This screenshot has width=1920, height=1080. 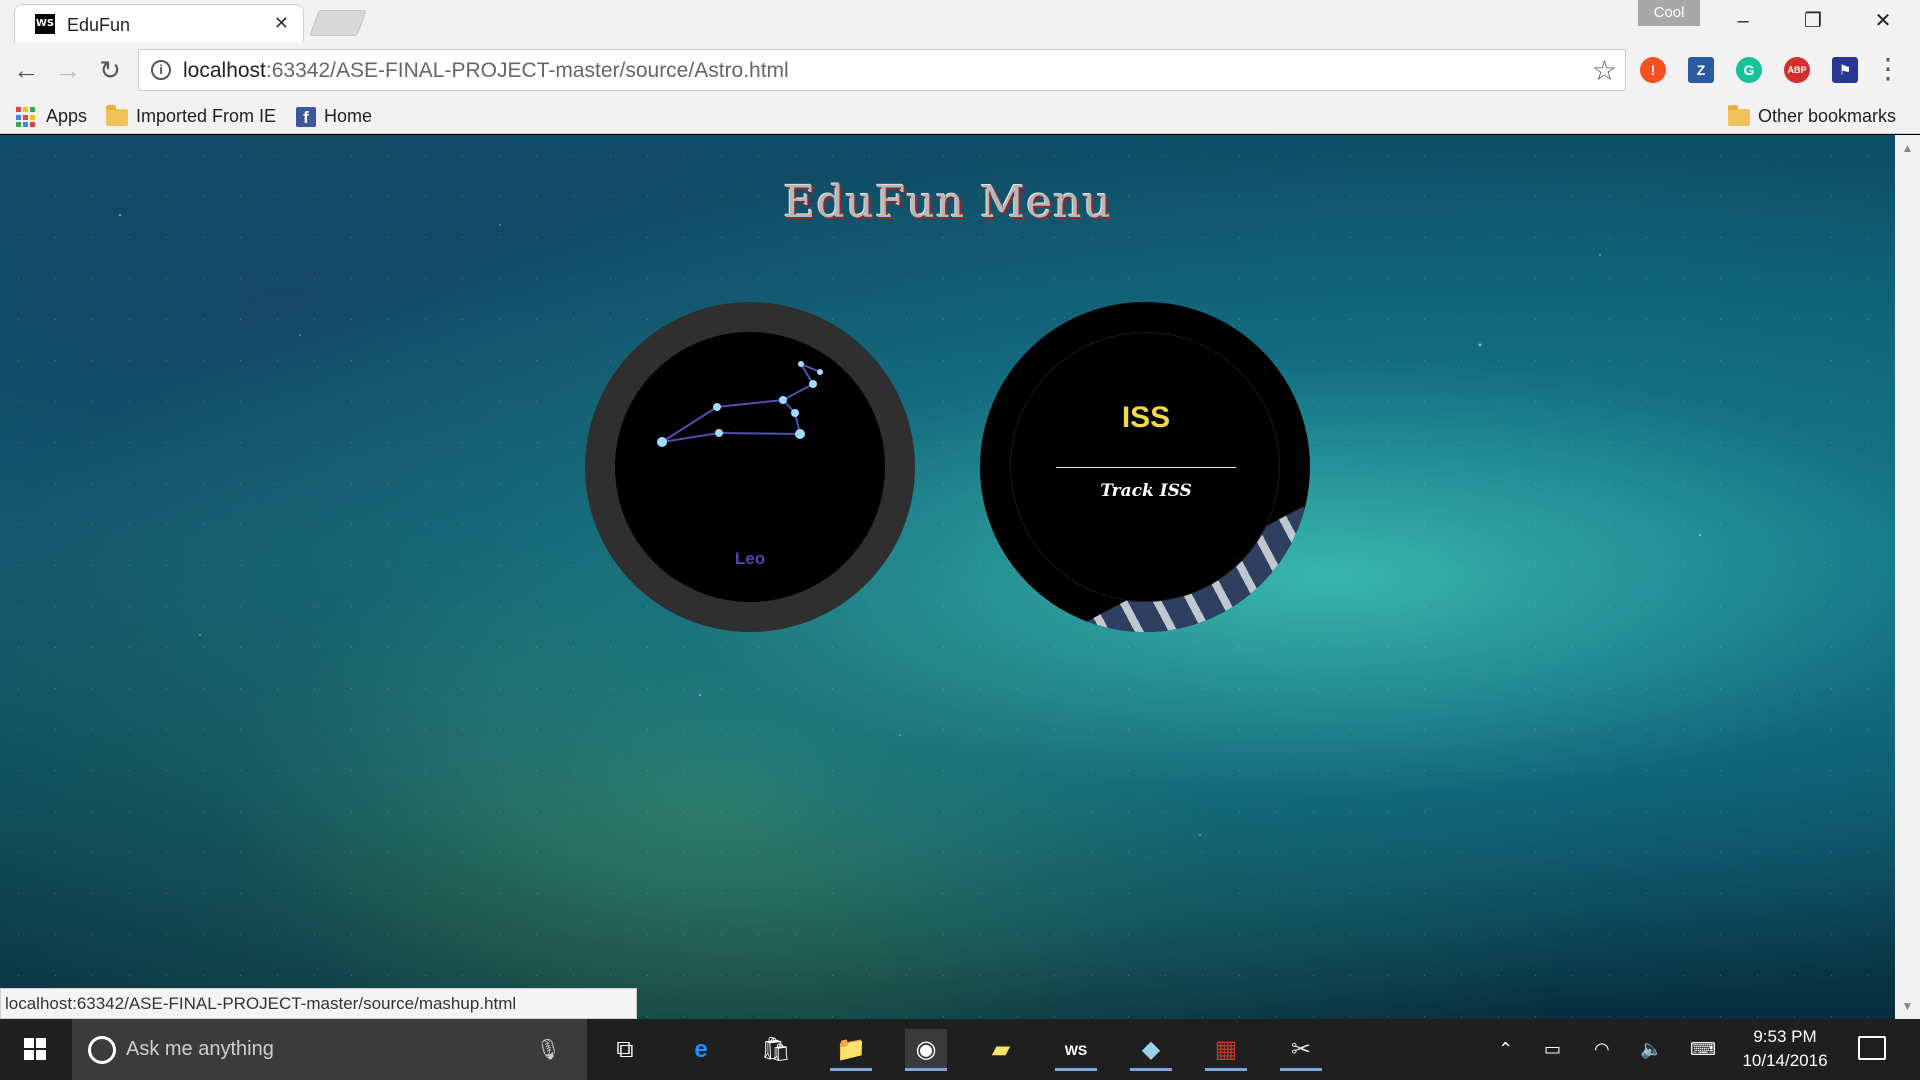 I want to click on profile-badge: Cool, so click(x=1669, y=13).